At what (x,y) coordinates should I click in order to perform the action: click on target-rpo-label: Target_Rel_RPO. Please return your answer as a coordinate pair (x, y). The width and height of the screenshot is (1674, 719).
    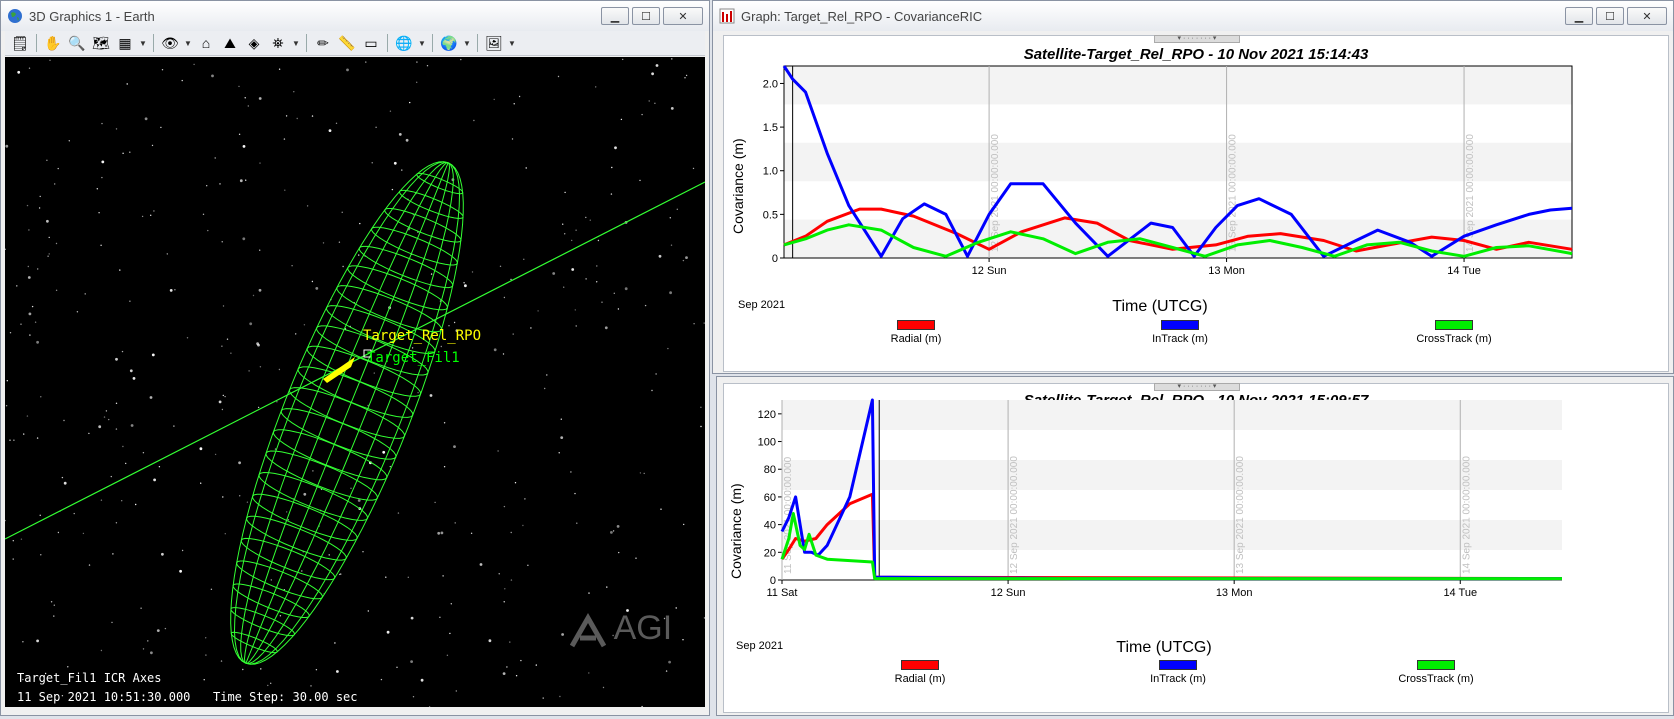
    Looking at the image, I should click on (422, 336).